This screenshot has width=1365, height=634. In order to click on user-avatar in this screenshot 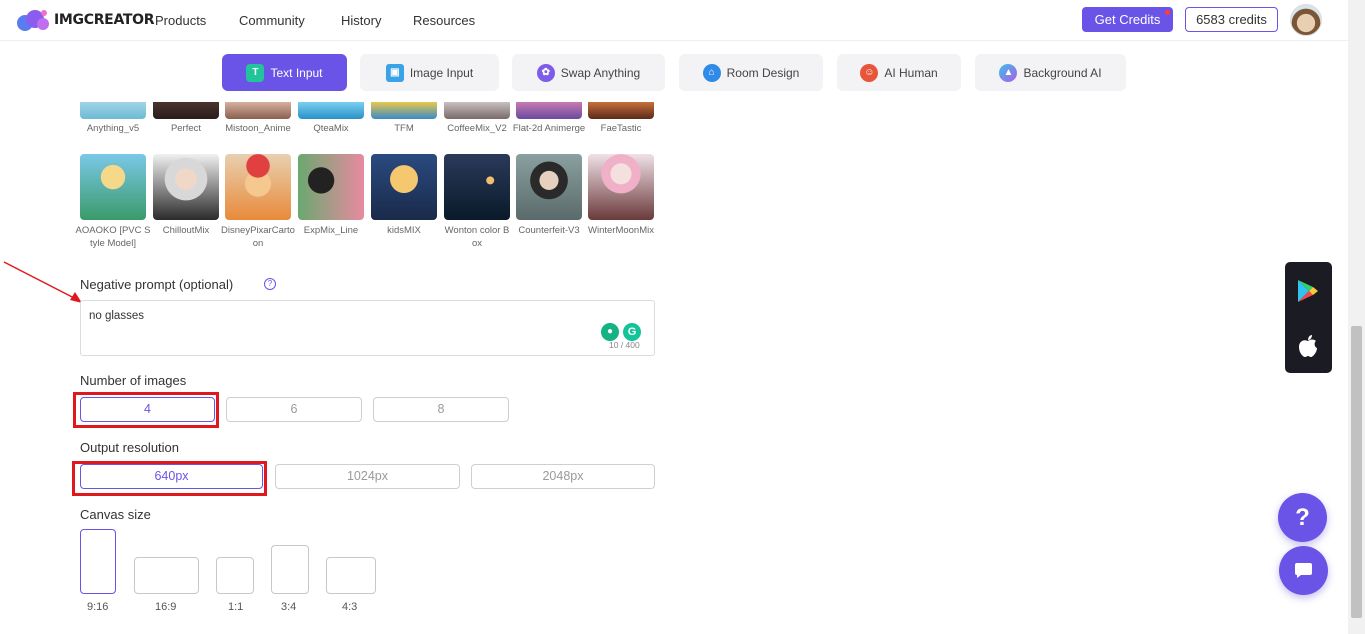, I will do `click(1306, 20)`.